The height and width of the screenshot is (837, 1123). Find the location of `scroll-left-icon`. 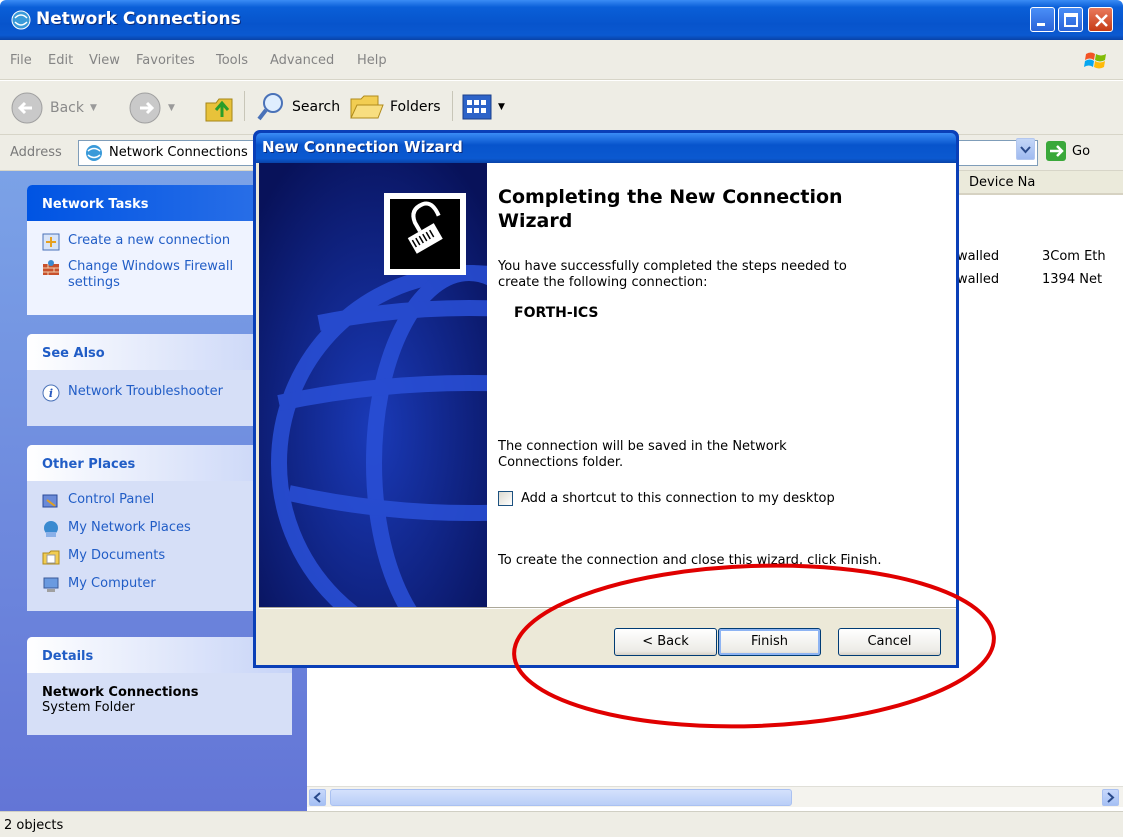

scroll-left-icon is located at coordinates (317, 797).